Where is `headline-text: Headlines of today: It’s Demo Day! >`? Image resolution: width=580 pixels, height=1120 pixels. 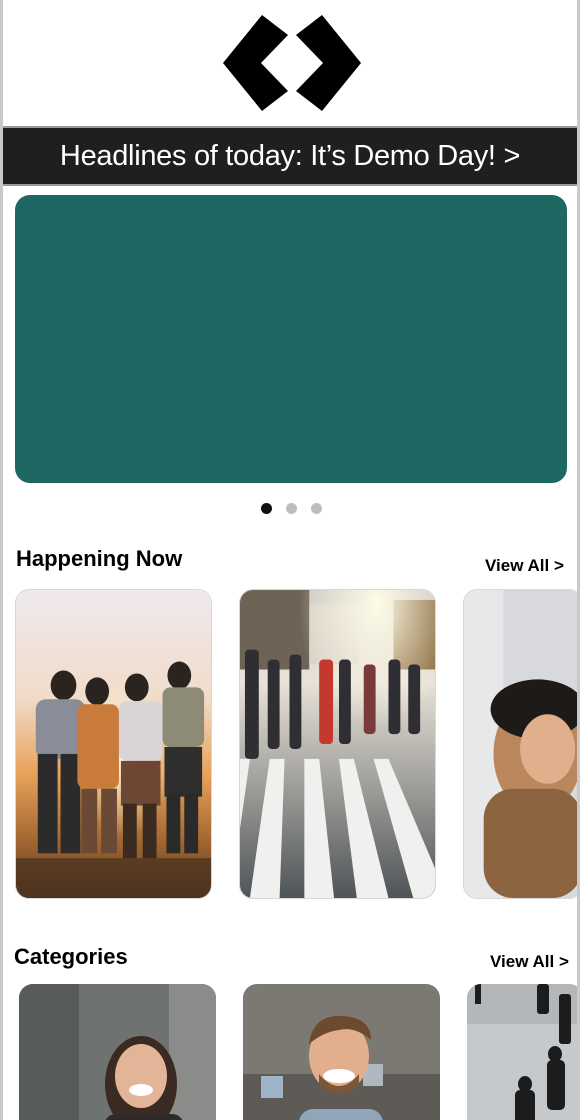
headline-text: Headlines of today: It’s Demo Day! > is located at coordinates (290, 155).